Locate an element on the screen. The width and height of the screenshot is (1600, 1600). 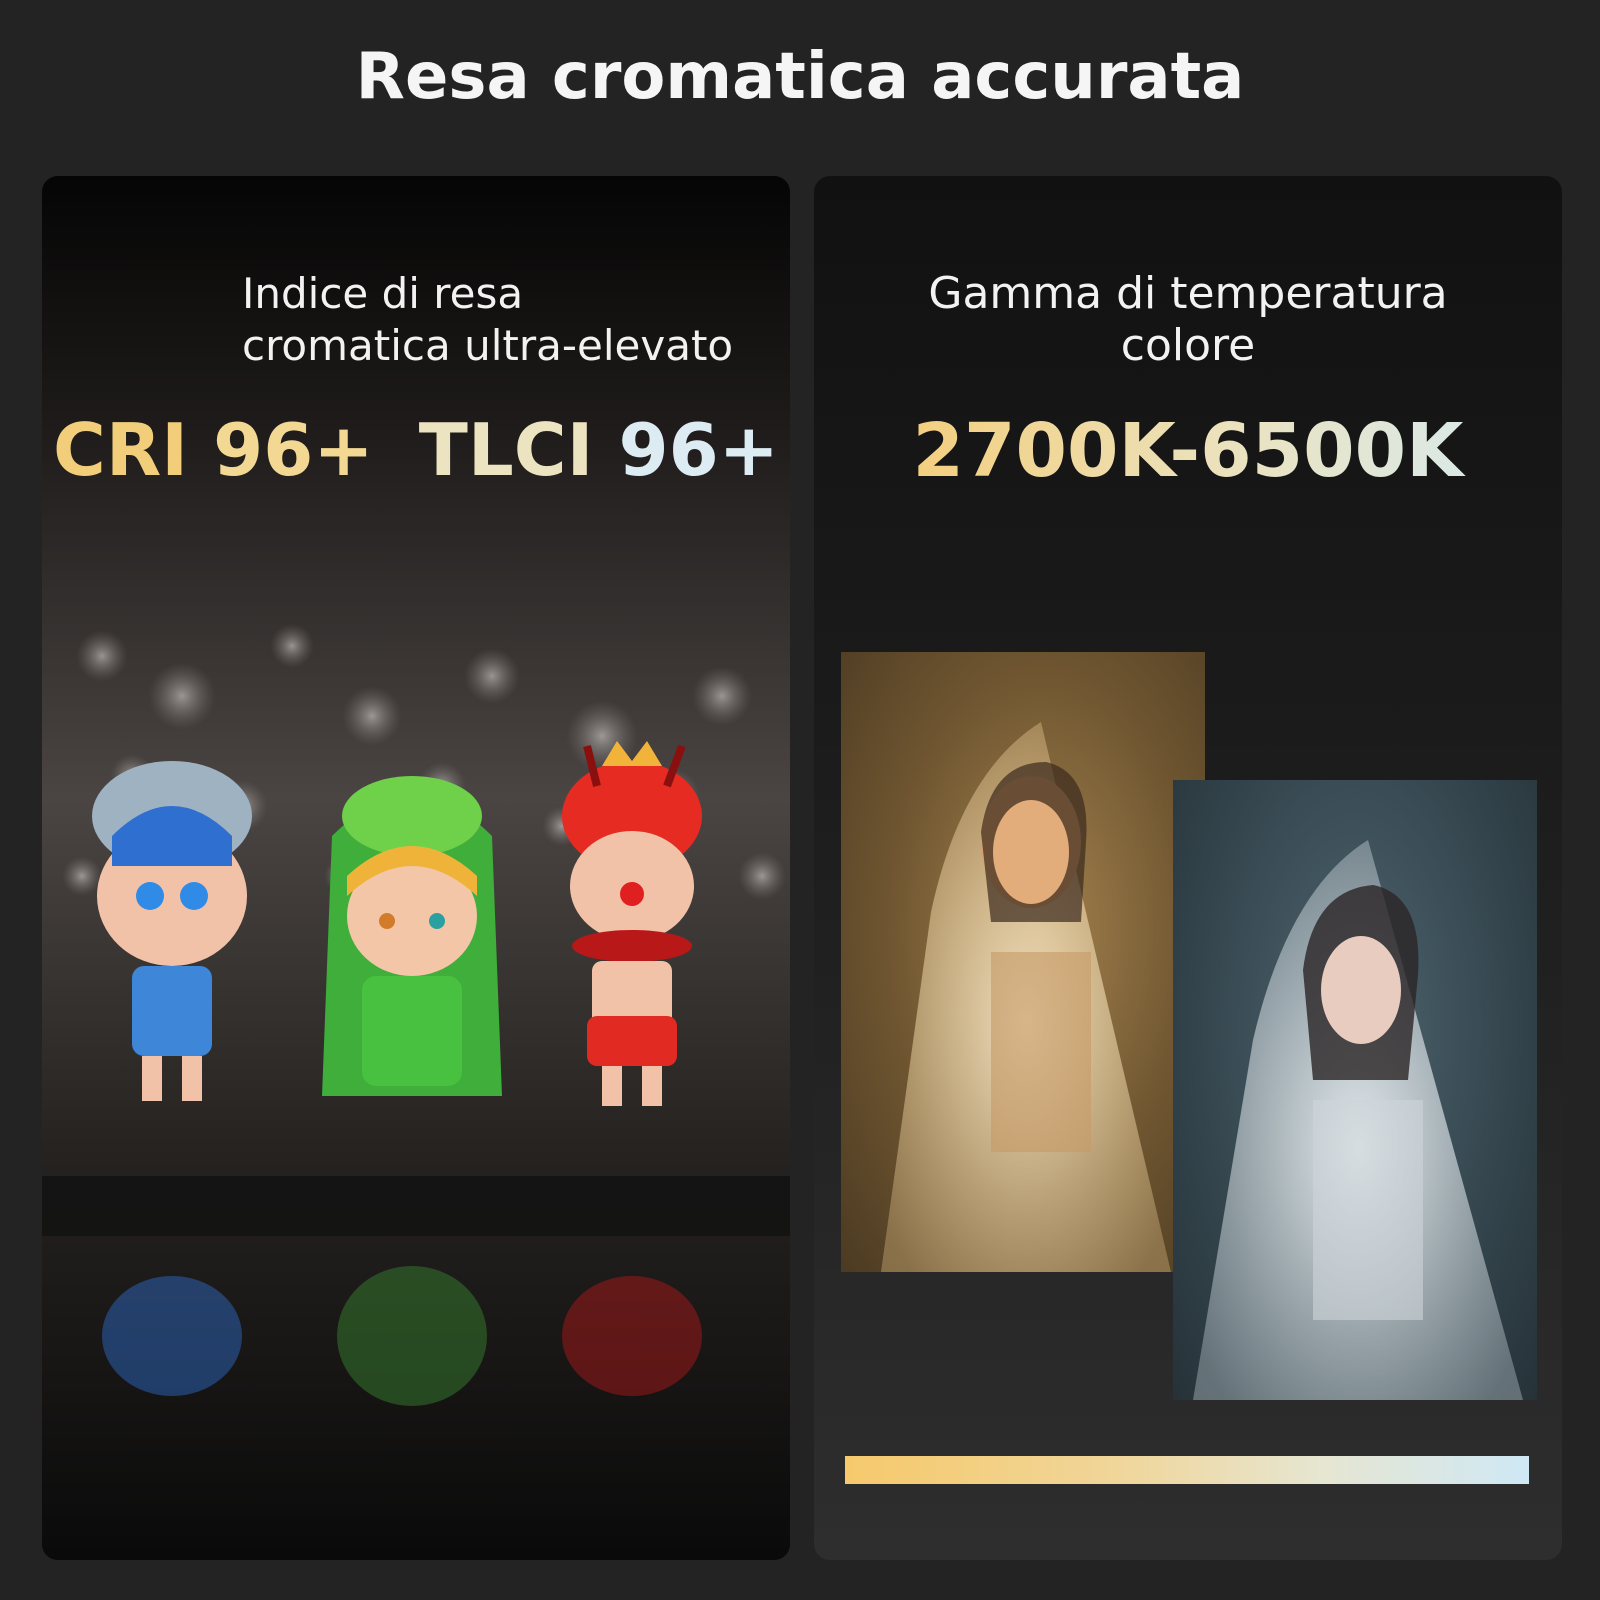
green-figurine is located at coordinates (412, 936).